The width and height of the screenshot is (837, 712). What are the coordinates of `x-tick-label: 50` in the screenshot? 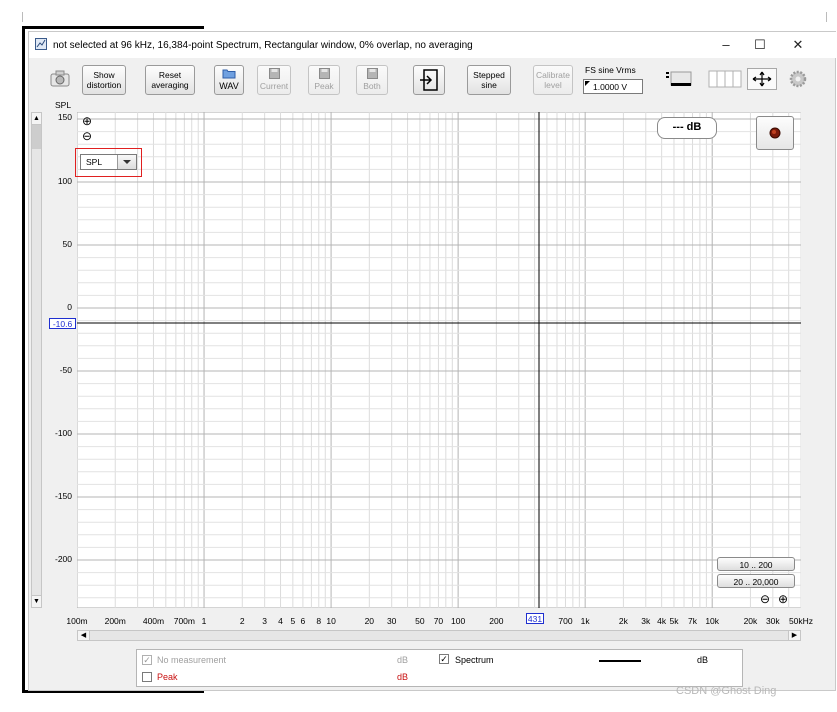 It's located at (420, 621).